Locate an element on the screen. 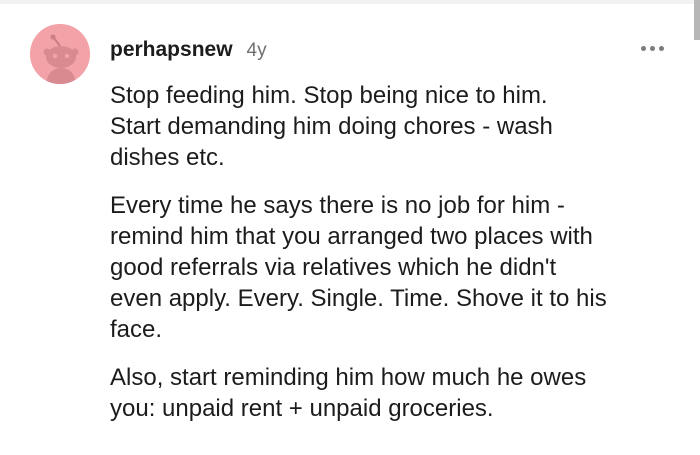  more-options-button is located at coordinates (652, 48).